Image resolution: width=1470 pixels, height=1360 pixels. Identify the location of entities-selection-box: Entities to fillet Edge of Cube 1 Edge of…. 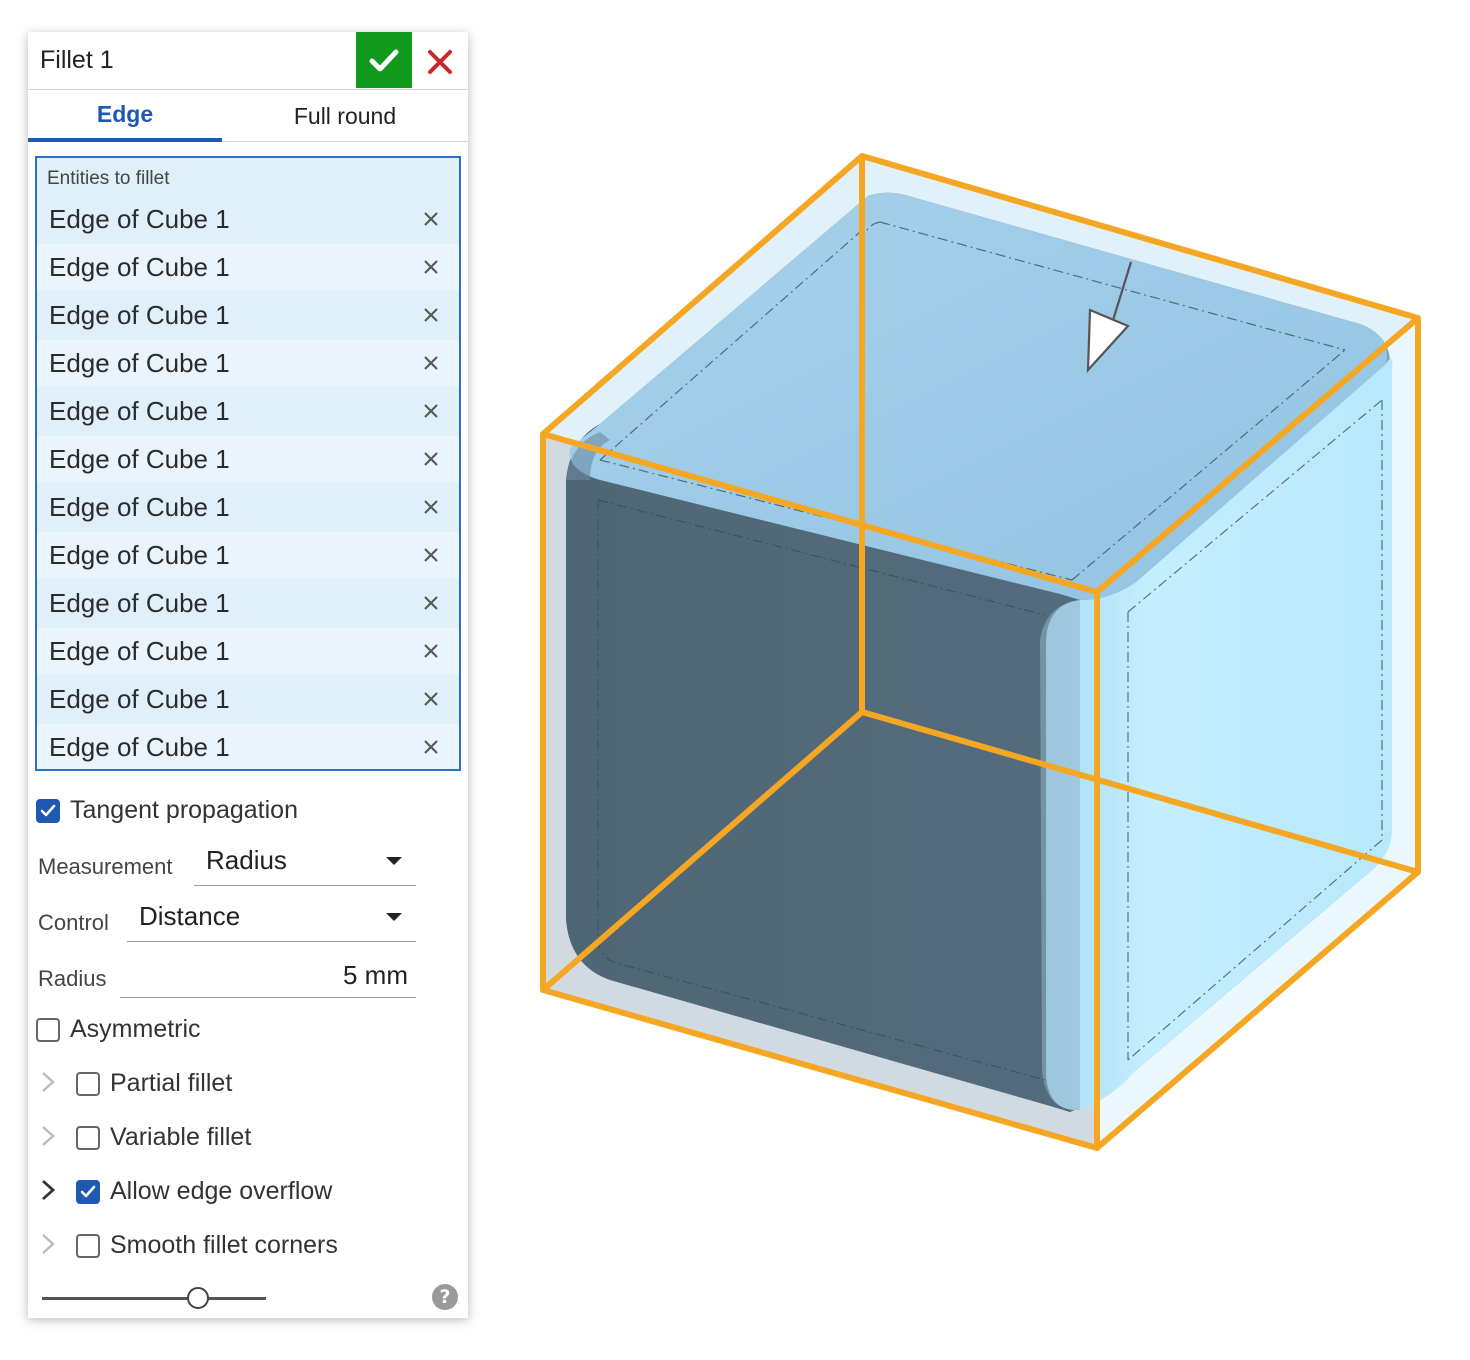
(248, 463).